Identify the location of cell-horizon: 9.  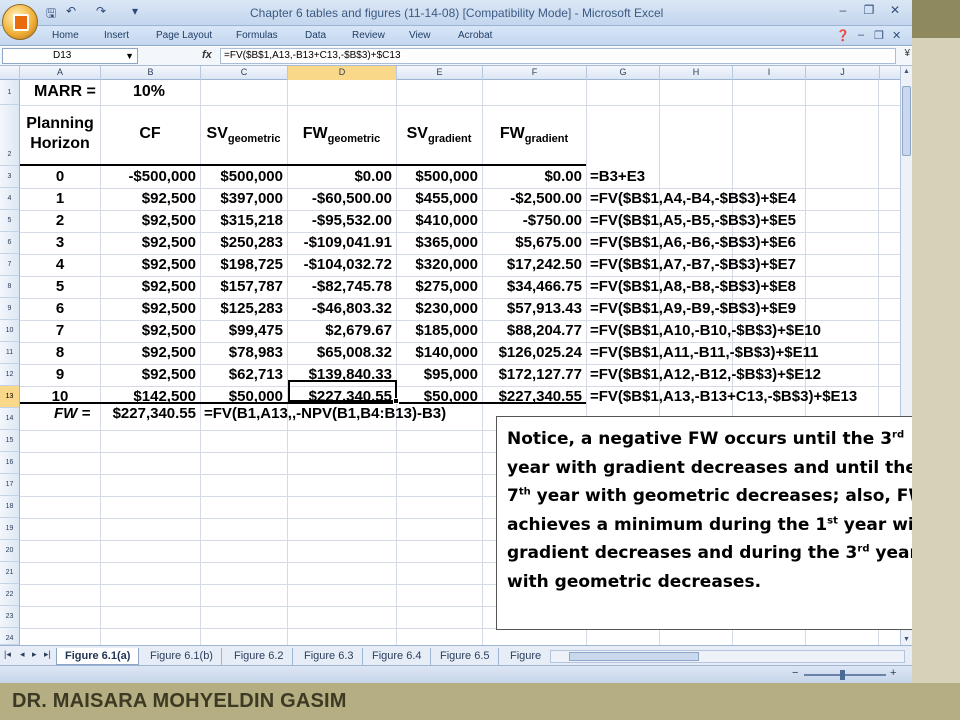
(60, 375).